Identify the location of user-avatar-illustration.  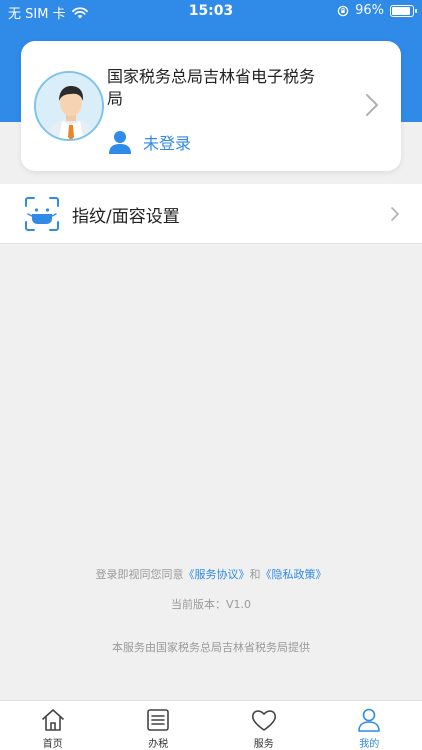
(69, 106).